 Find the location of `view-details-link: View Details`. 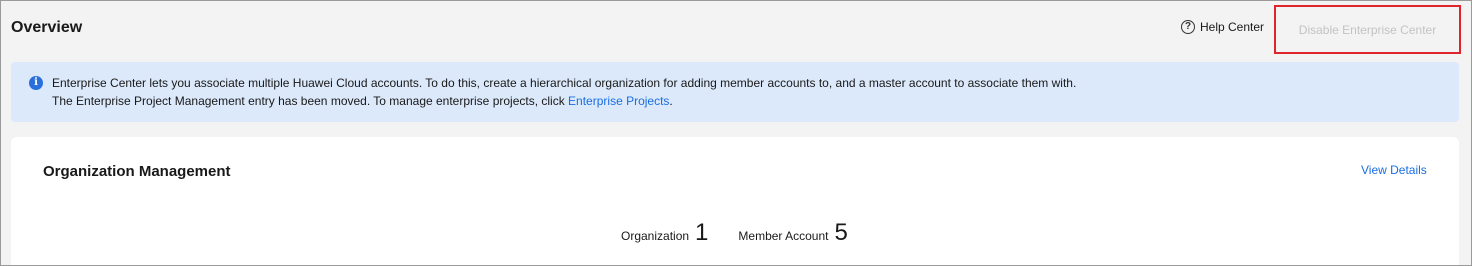

view-details-link: View Details is located at coordinates (1394, 170).